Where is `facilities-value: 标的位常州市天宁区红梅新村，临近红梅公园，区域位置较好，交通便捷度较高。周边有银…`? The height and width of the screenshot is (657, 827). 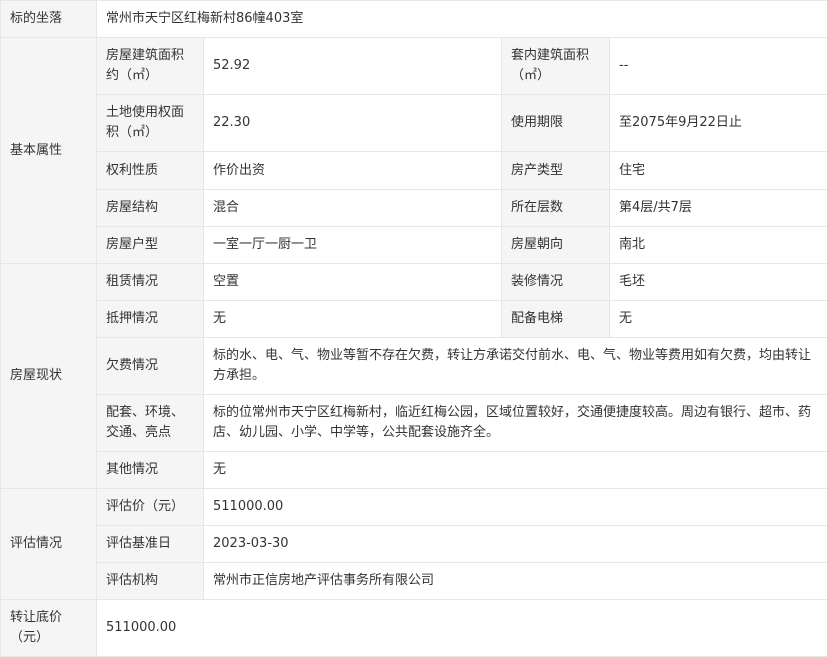
facilities-value: 标的位常州市天宁区红梅新村，临近红梅公园，区域位置较好，交通便捷度较高。周边有银… is located at coordinates (515, 423).